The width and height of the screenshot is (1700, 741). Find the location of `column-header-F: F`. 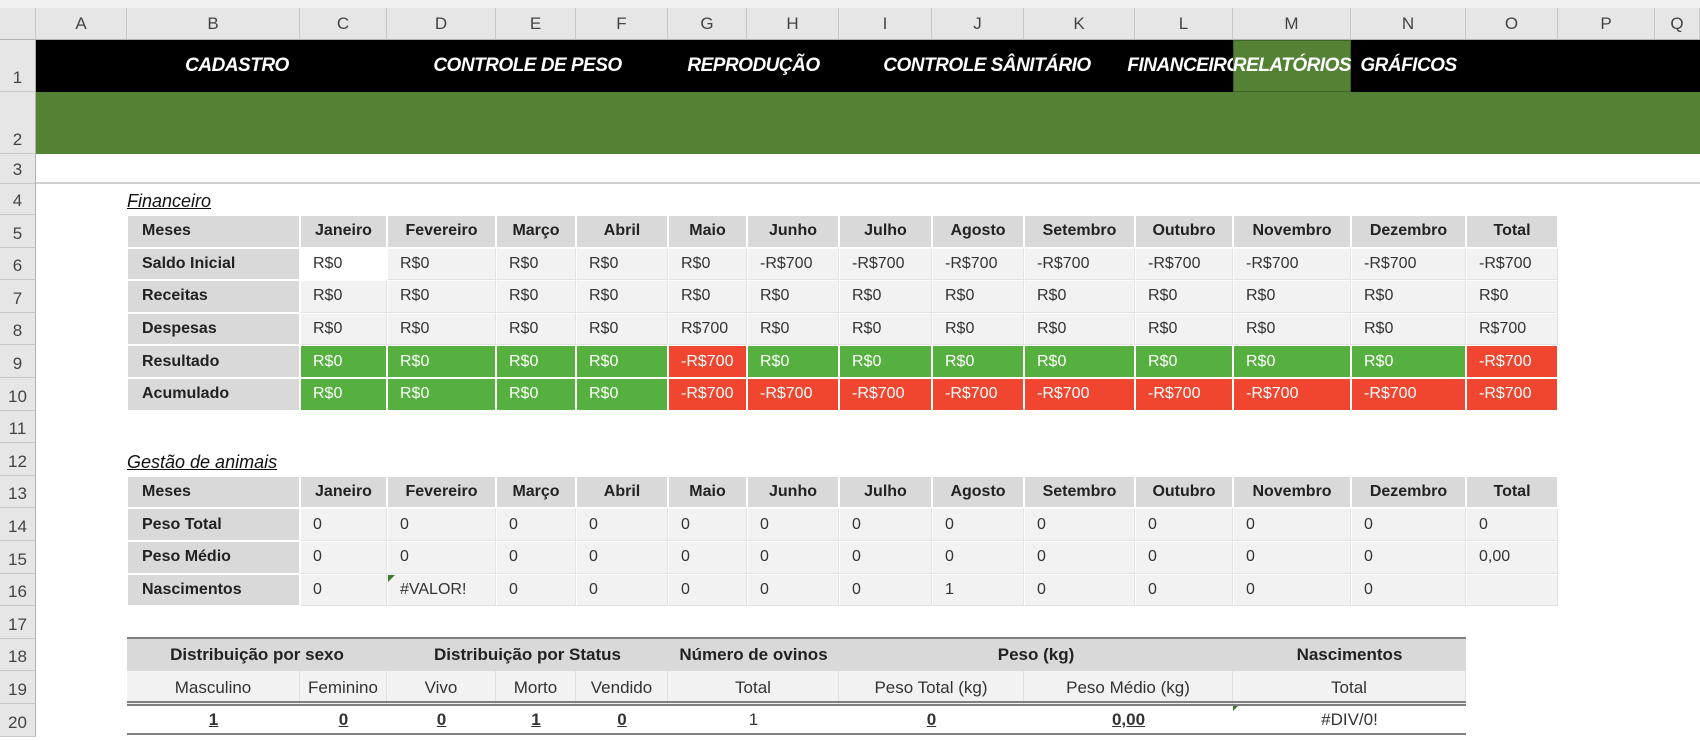

column-header-F: F is located at coordinates (622, 24).